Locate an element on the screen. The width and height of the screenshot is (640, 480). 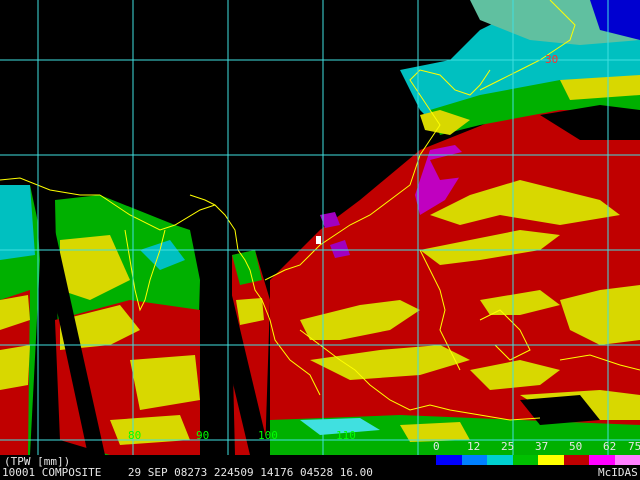
lon-label-110: 110 is located at coordinates (346, 435).